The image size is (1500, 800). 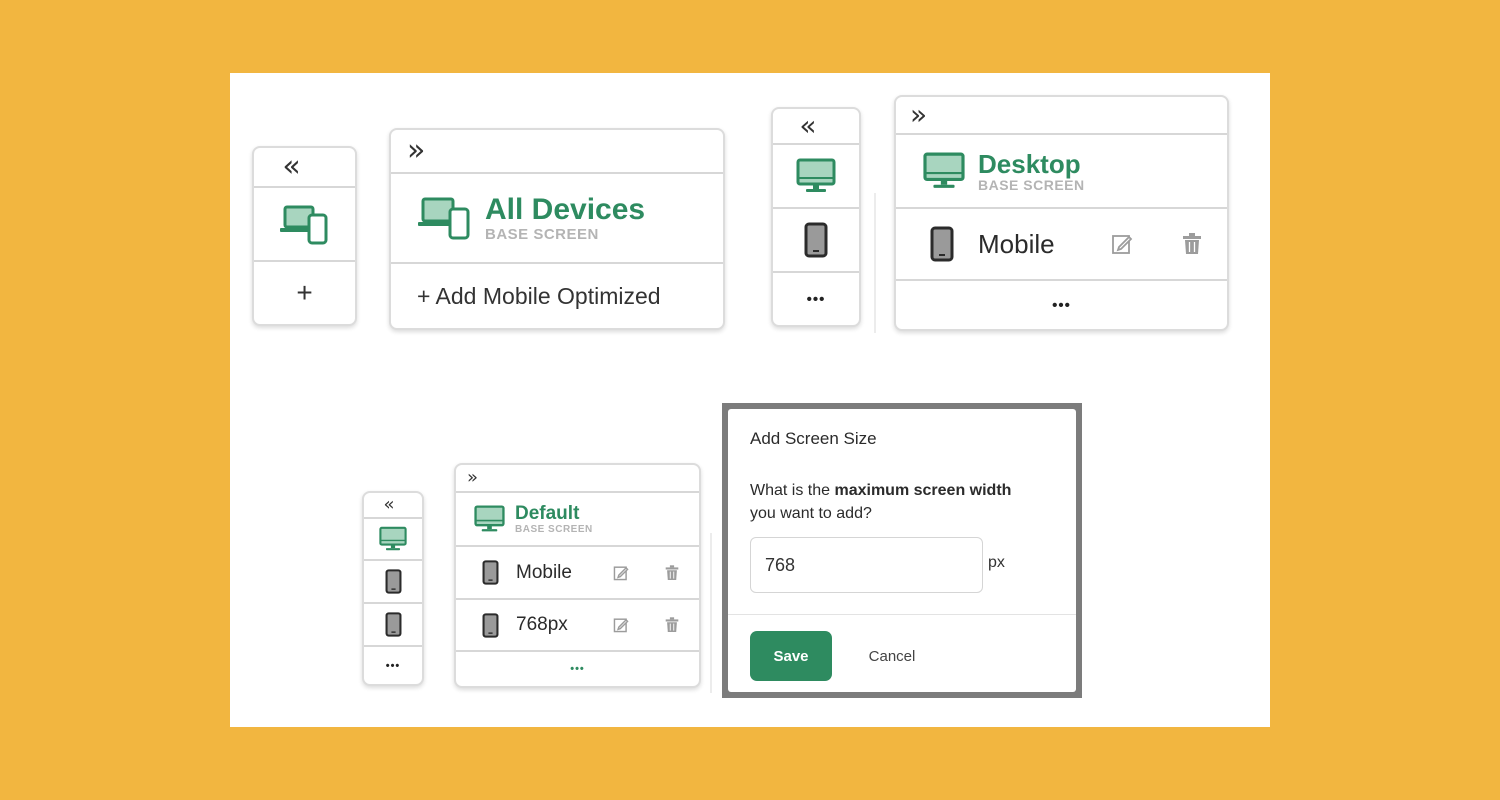 What do you see at coordinates (577, 624) in the screenshot?
I see `screen-row-768px: 768px` at bounding box center [577, 624].